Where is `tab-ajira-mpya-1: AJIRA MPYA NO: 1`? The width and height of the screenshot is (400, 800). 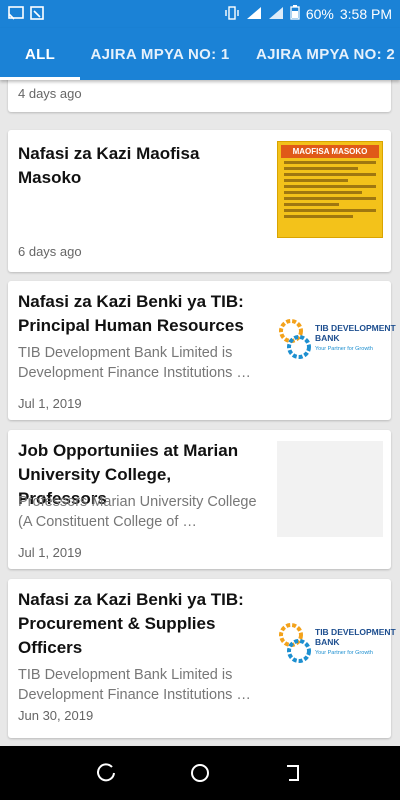
tab-ajira-mpya-1: AJIRA MPYA NO: 1 is located at coordinates (160, 54).